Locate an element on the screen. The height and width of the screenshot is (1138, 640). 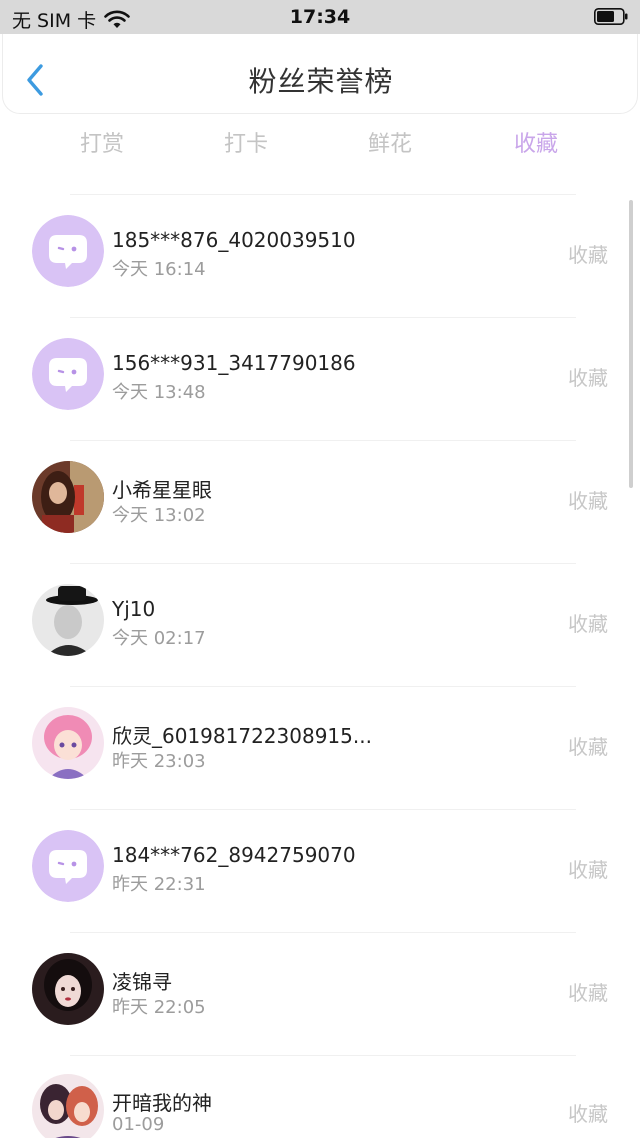
tab-favorites: 收藏 is located at coordinates (536, 142).